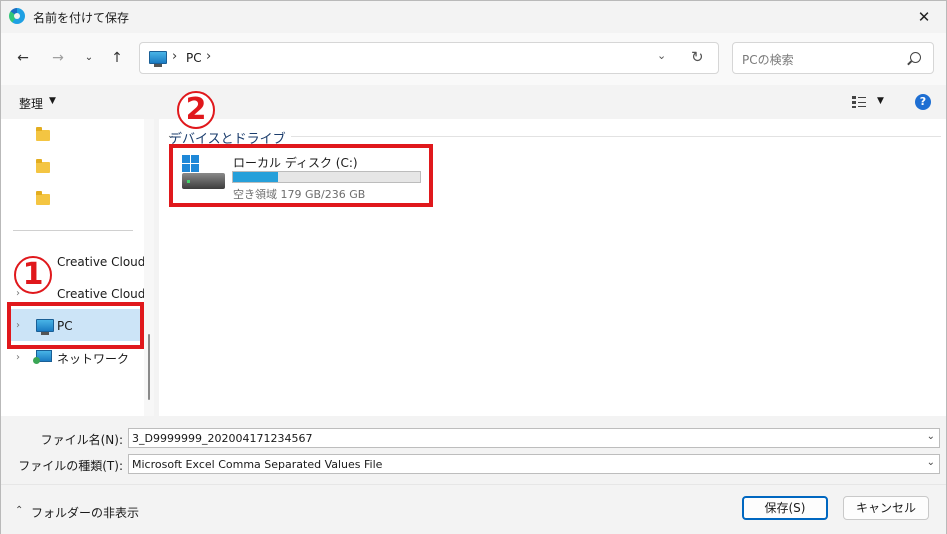 The height and width of the screenshot is (534, 947). Describe the element at coordinates (158, 59) in the screenshot. I see `pc-icon` at that location.